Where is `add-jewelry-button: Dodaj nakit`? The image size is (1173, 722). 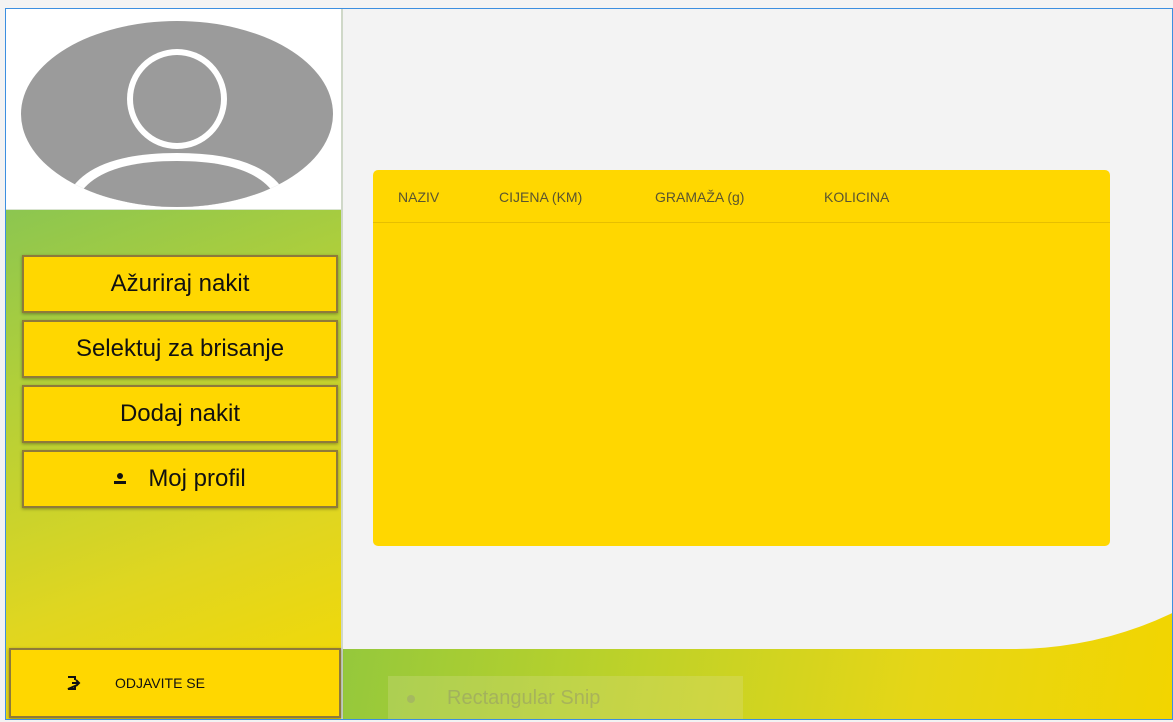
add-jewelry-button: Dodaj nakit is located at coordinates (180, 414).